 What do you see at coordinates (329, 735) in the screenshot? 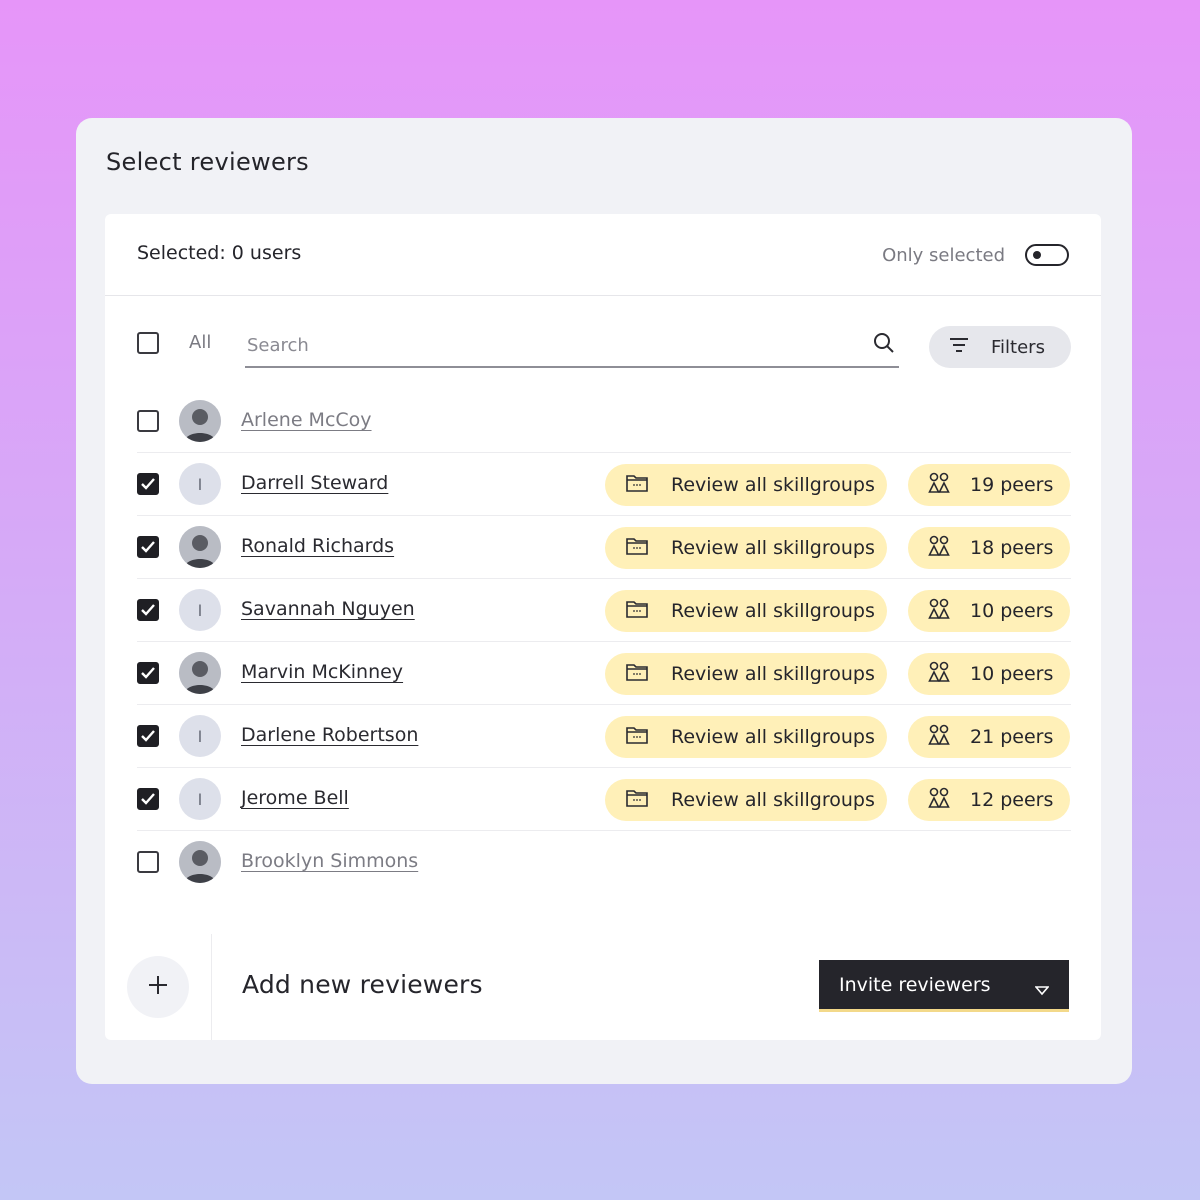
I see `reviewer-name-link: Darlene Robertson` at bounding box center [329, 735].